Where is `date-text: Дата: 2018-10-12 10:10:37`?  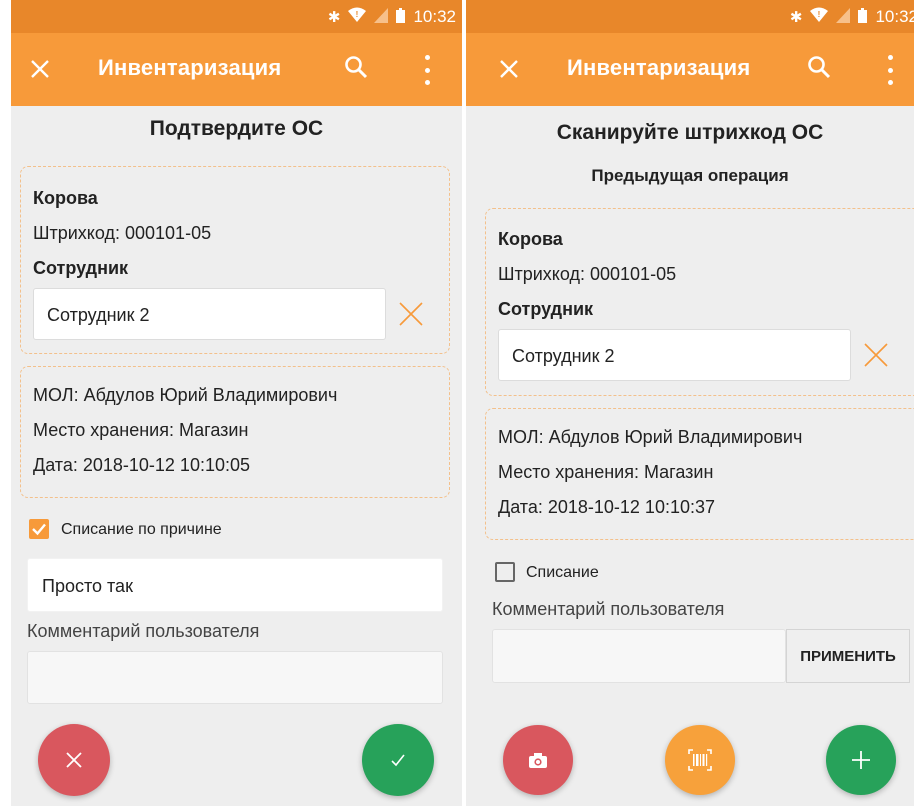 date-text: Дата: 2018-10-12 10:10:37 is located at coordinates (607, 507).